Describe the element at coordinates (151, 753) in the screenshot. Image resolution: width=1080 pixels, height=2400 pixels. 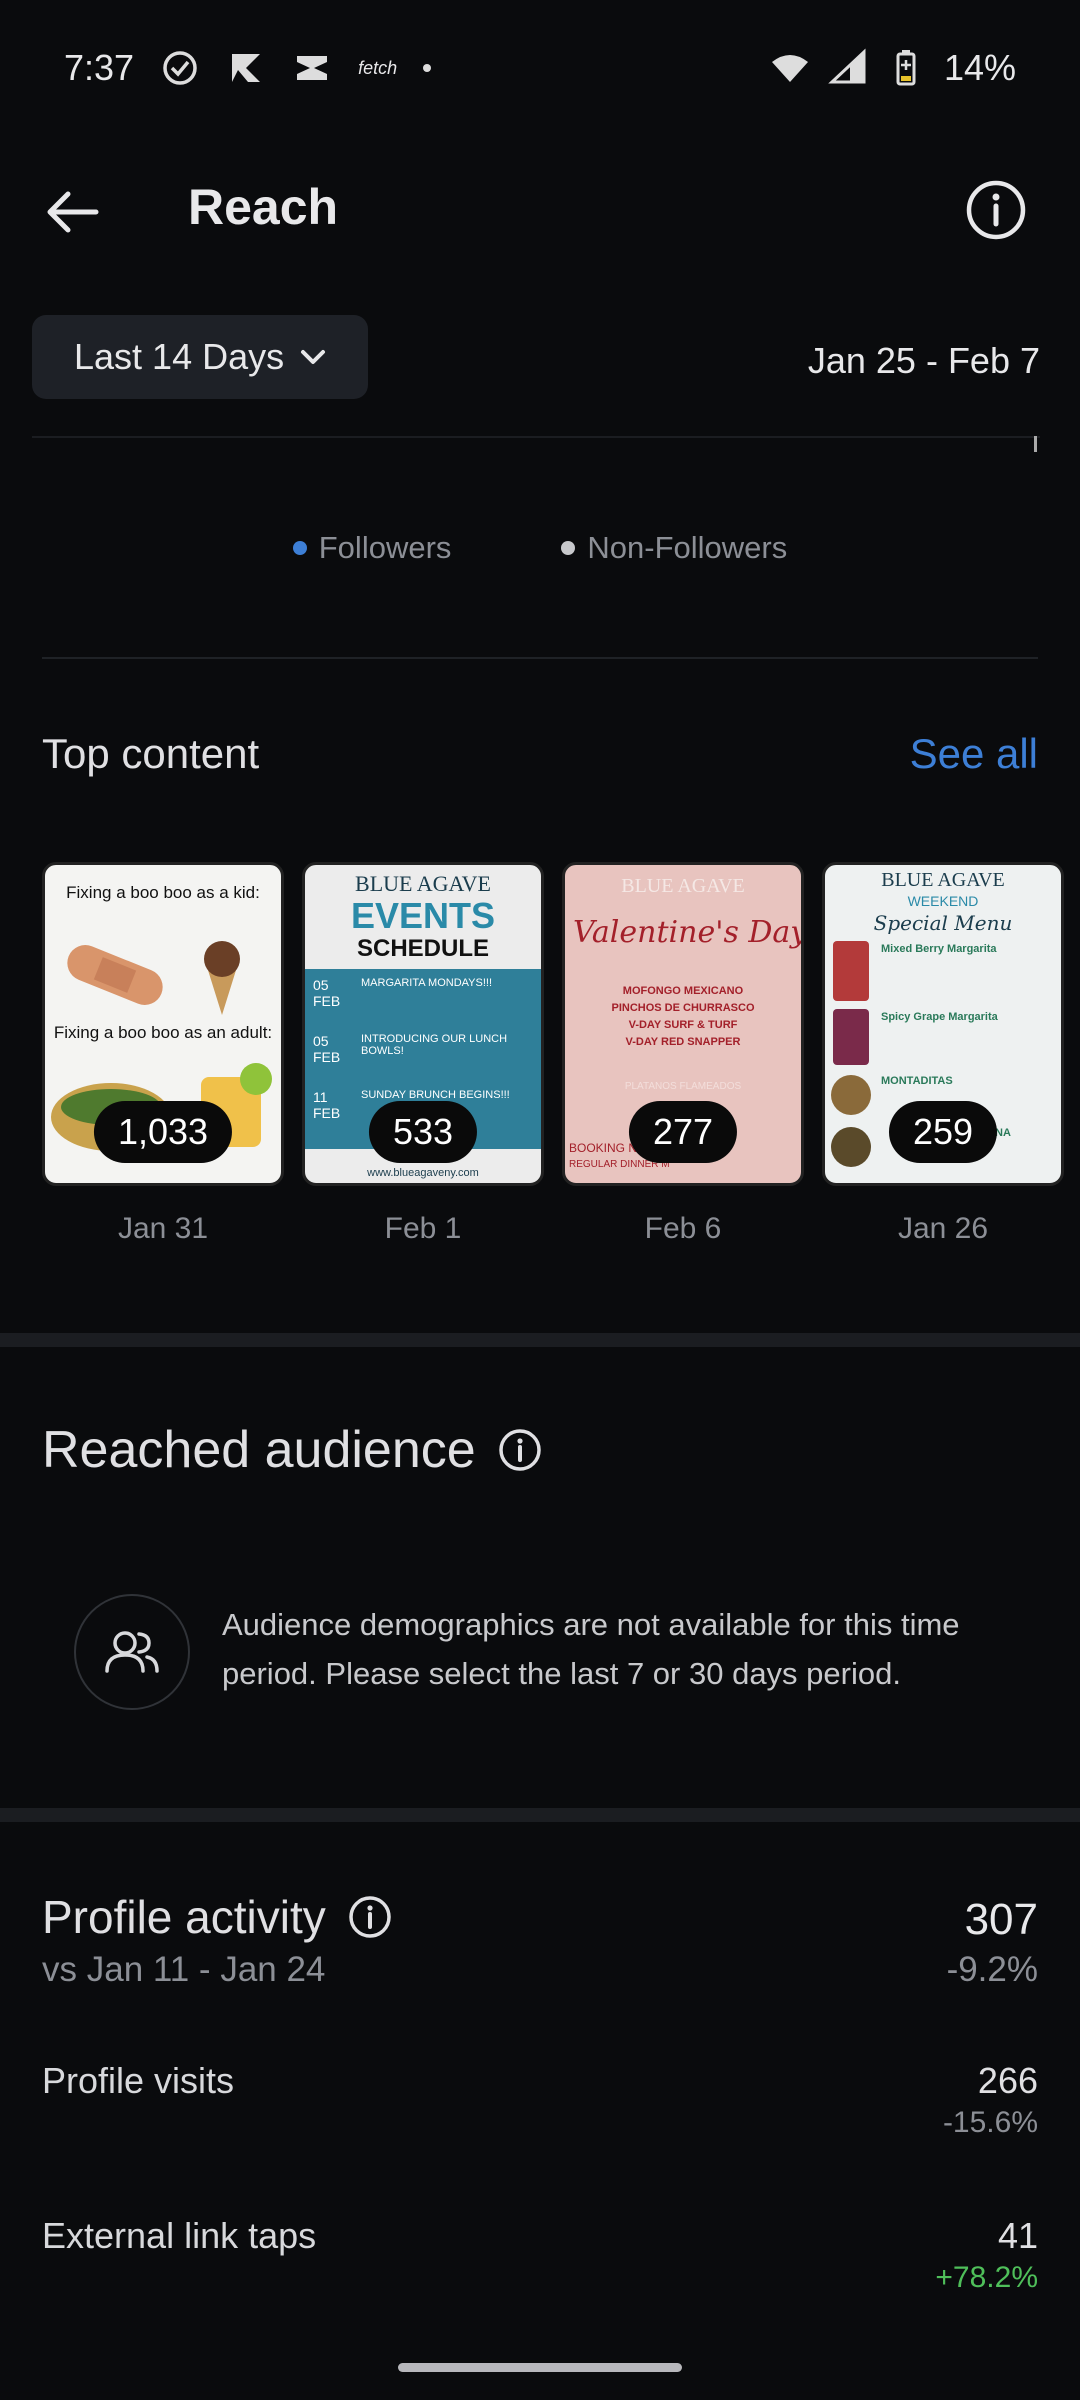
I see `top-content-title: Top content` at that location.